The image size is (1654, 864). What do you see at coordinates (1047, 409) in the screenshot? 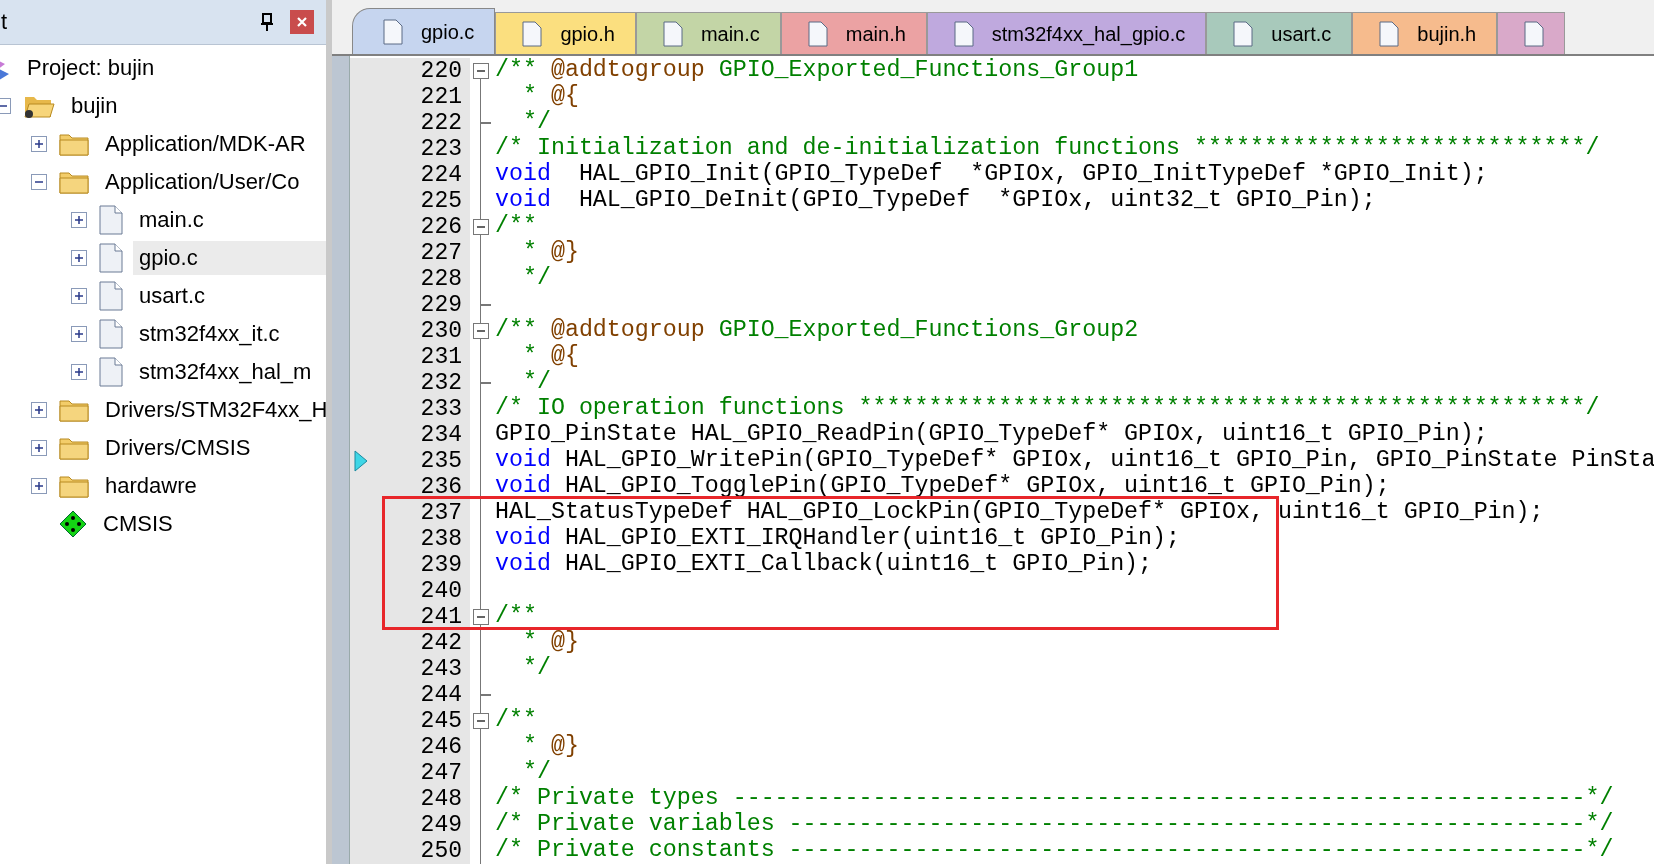
I see `code-line: /* IO operation functions ****************************************************/` at bounding box center [1047, 409].